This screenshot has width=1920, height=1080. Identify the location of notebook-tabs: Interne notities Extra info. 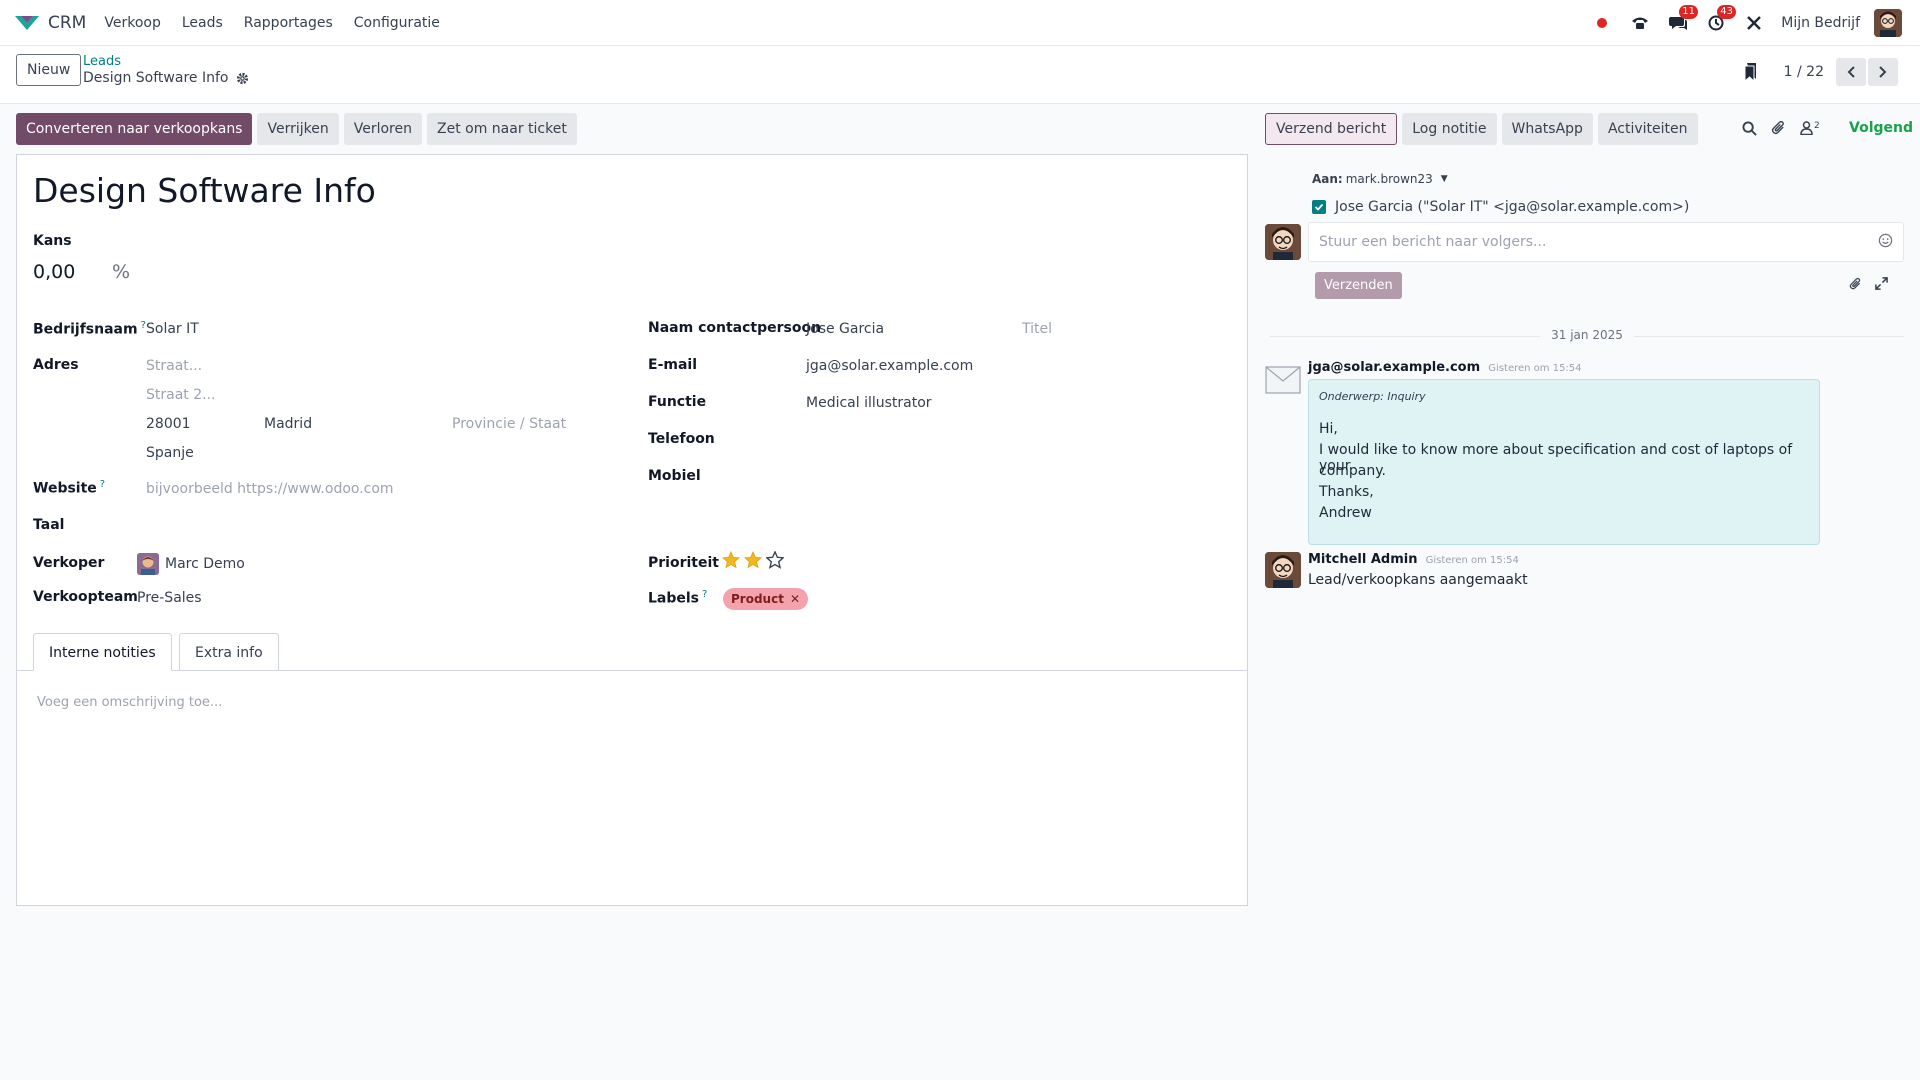
(632, 652).